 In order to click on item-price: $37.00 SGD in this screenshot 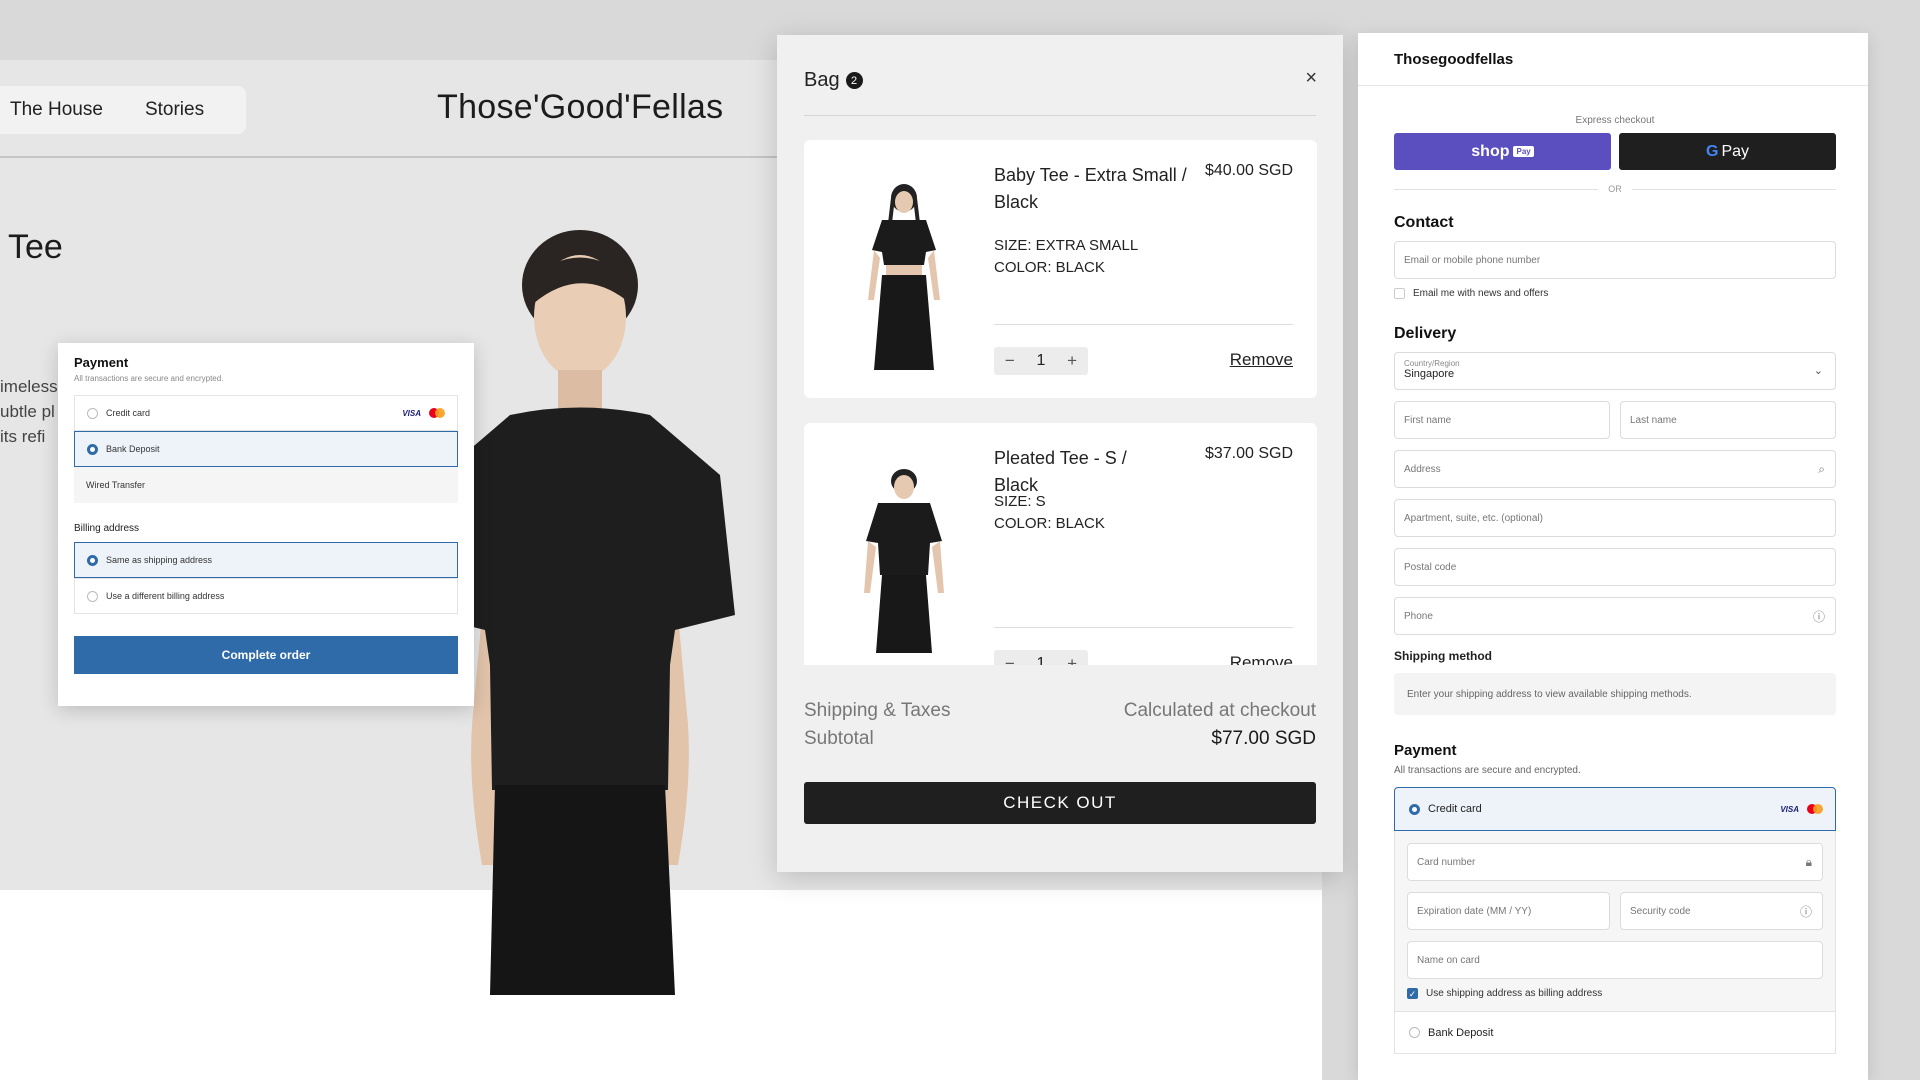, I will do `click(1248, 453)`.